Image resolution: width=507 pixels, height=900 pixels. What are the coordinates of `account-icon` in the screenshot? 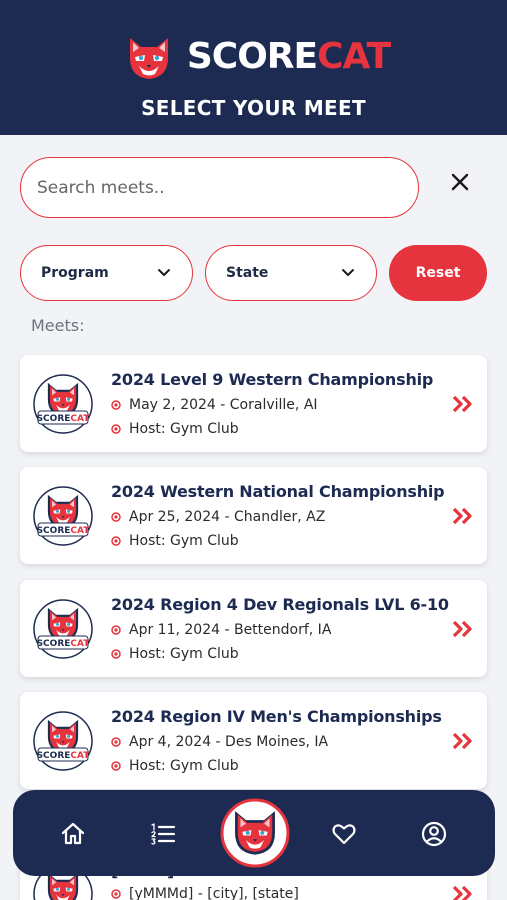 It's located at (434, 834).